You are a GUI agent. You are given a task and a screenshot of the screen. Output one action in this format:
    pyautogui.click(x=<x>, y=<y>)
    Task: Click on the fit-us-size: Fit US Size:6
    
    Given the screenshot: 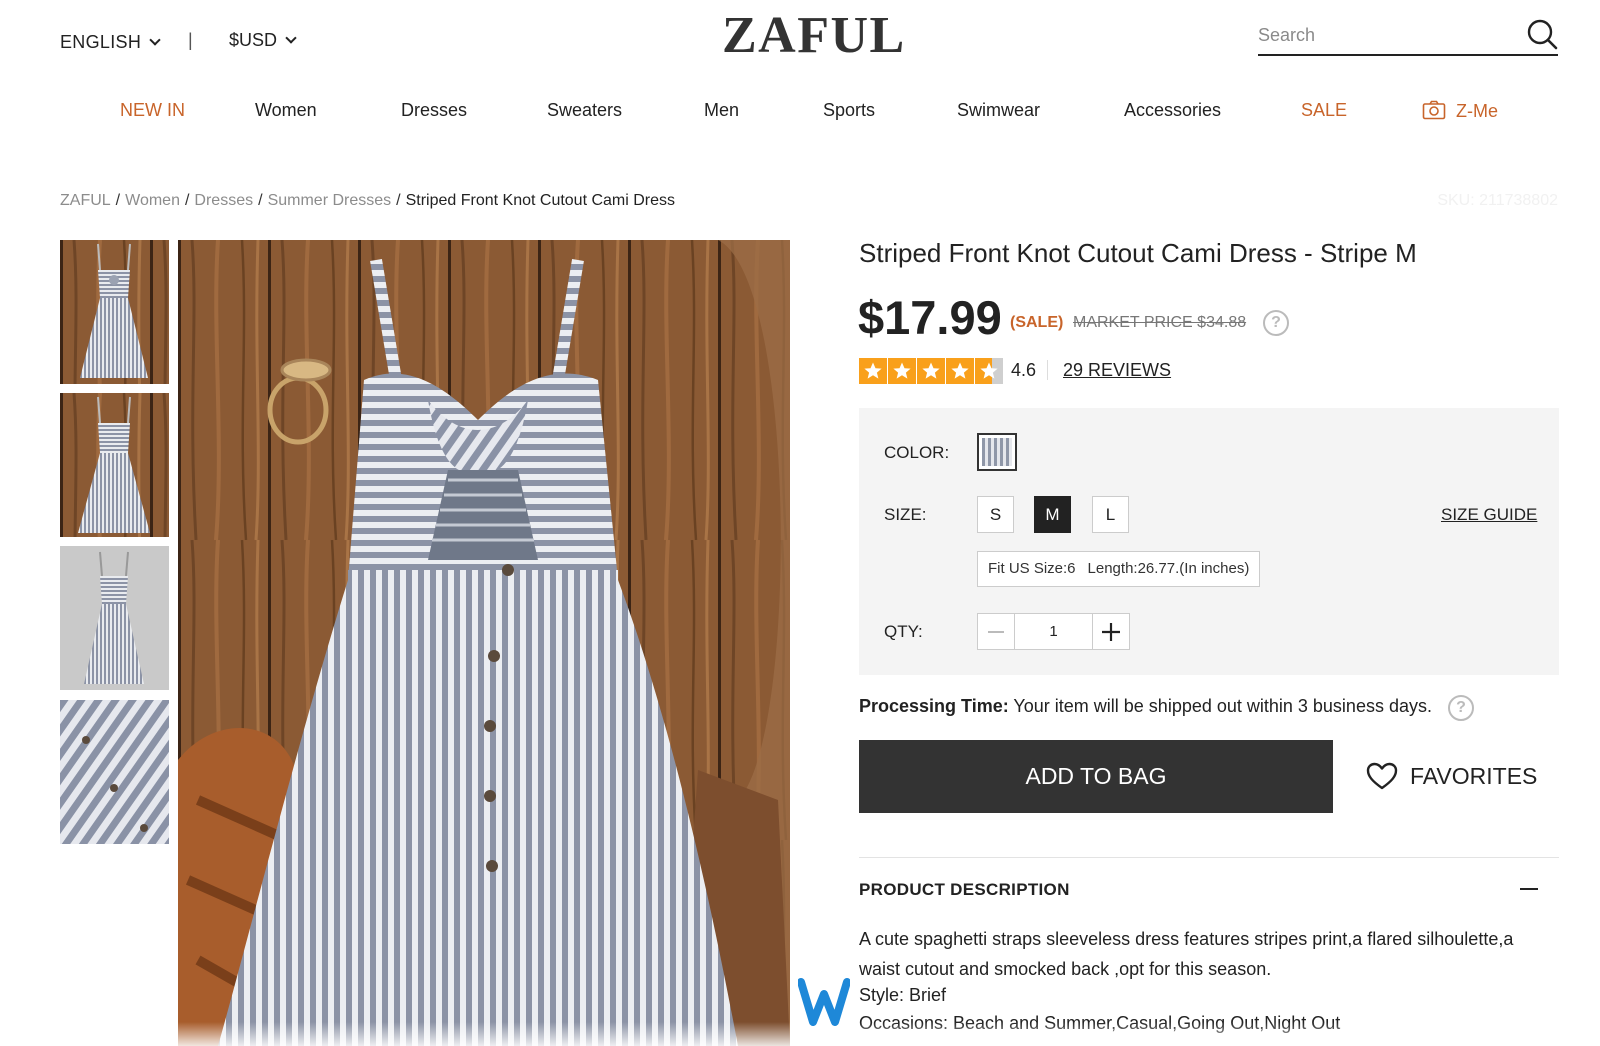 What is the action you would take?
    pyautogui.click(x=1032, y=568)
    